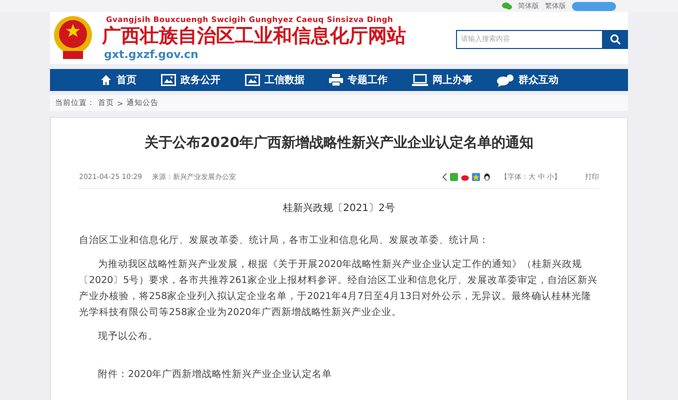 This screenshot has height=400, width=678. I want to click on accessibility-button, so click(594, 6).